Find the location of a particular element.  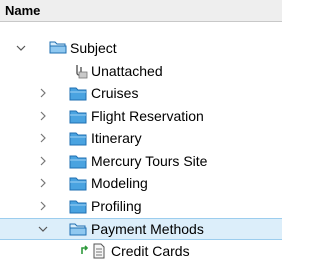

tree-item-payment-methods: Payment Methods is located at coordinates (141, 229).